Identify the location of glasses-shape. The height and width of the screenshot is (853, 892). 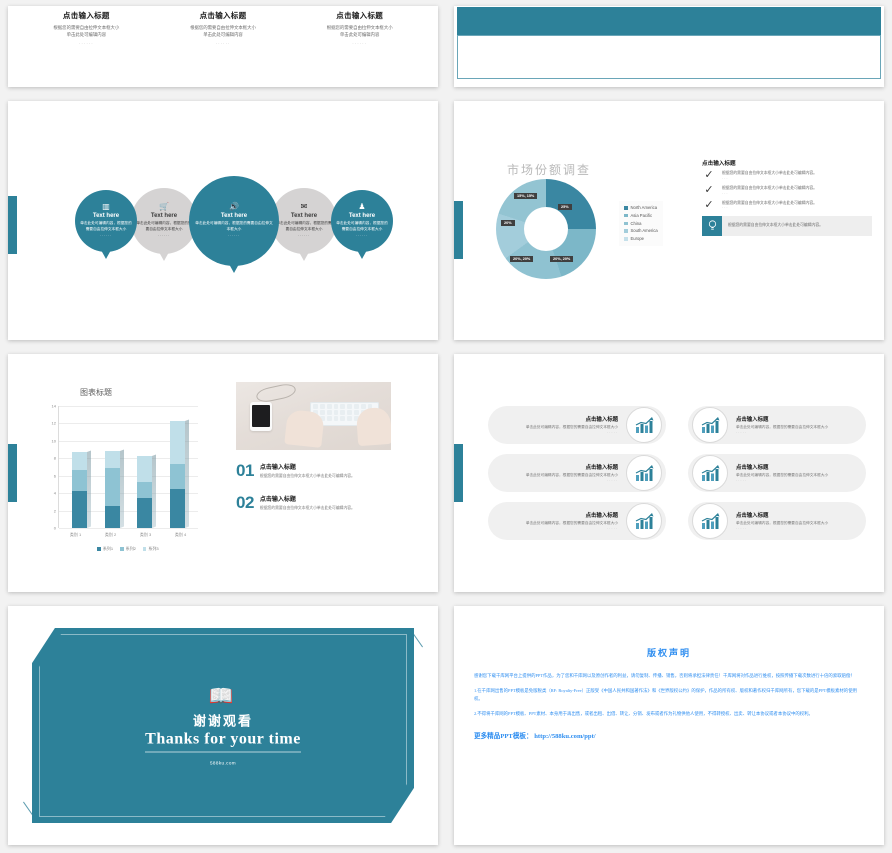
(276, 393).